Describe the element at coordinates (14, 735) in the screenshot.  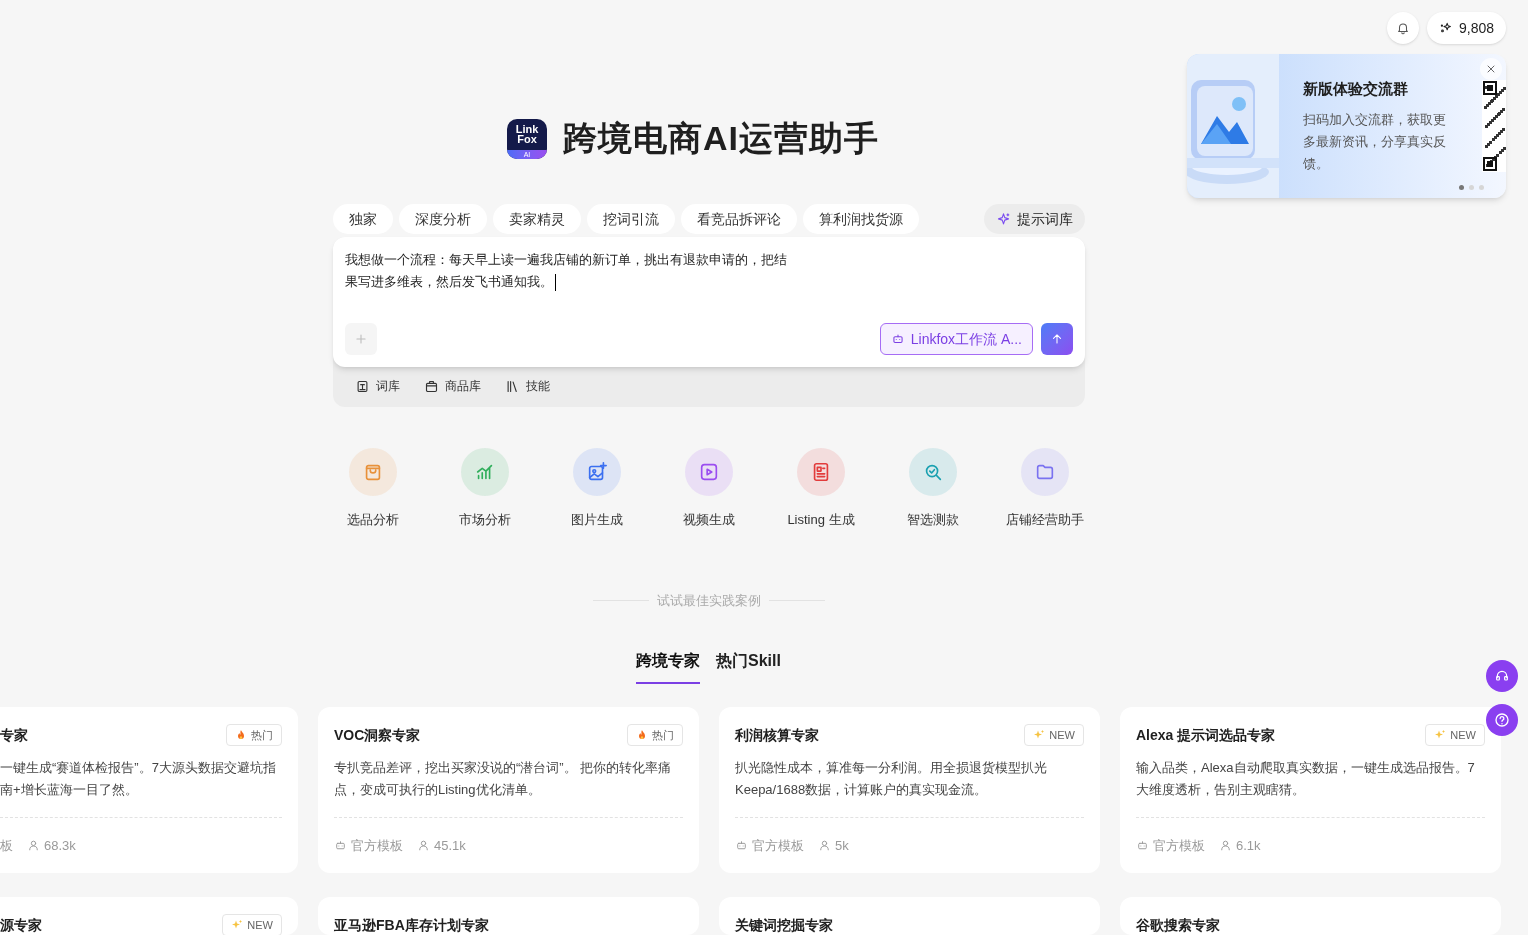
I see `card-title: 专家` at that location.